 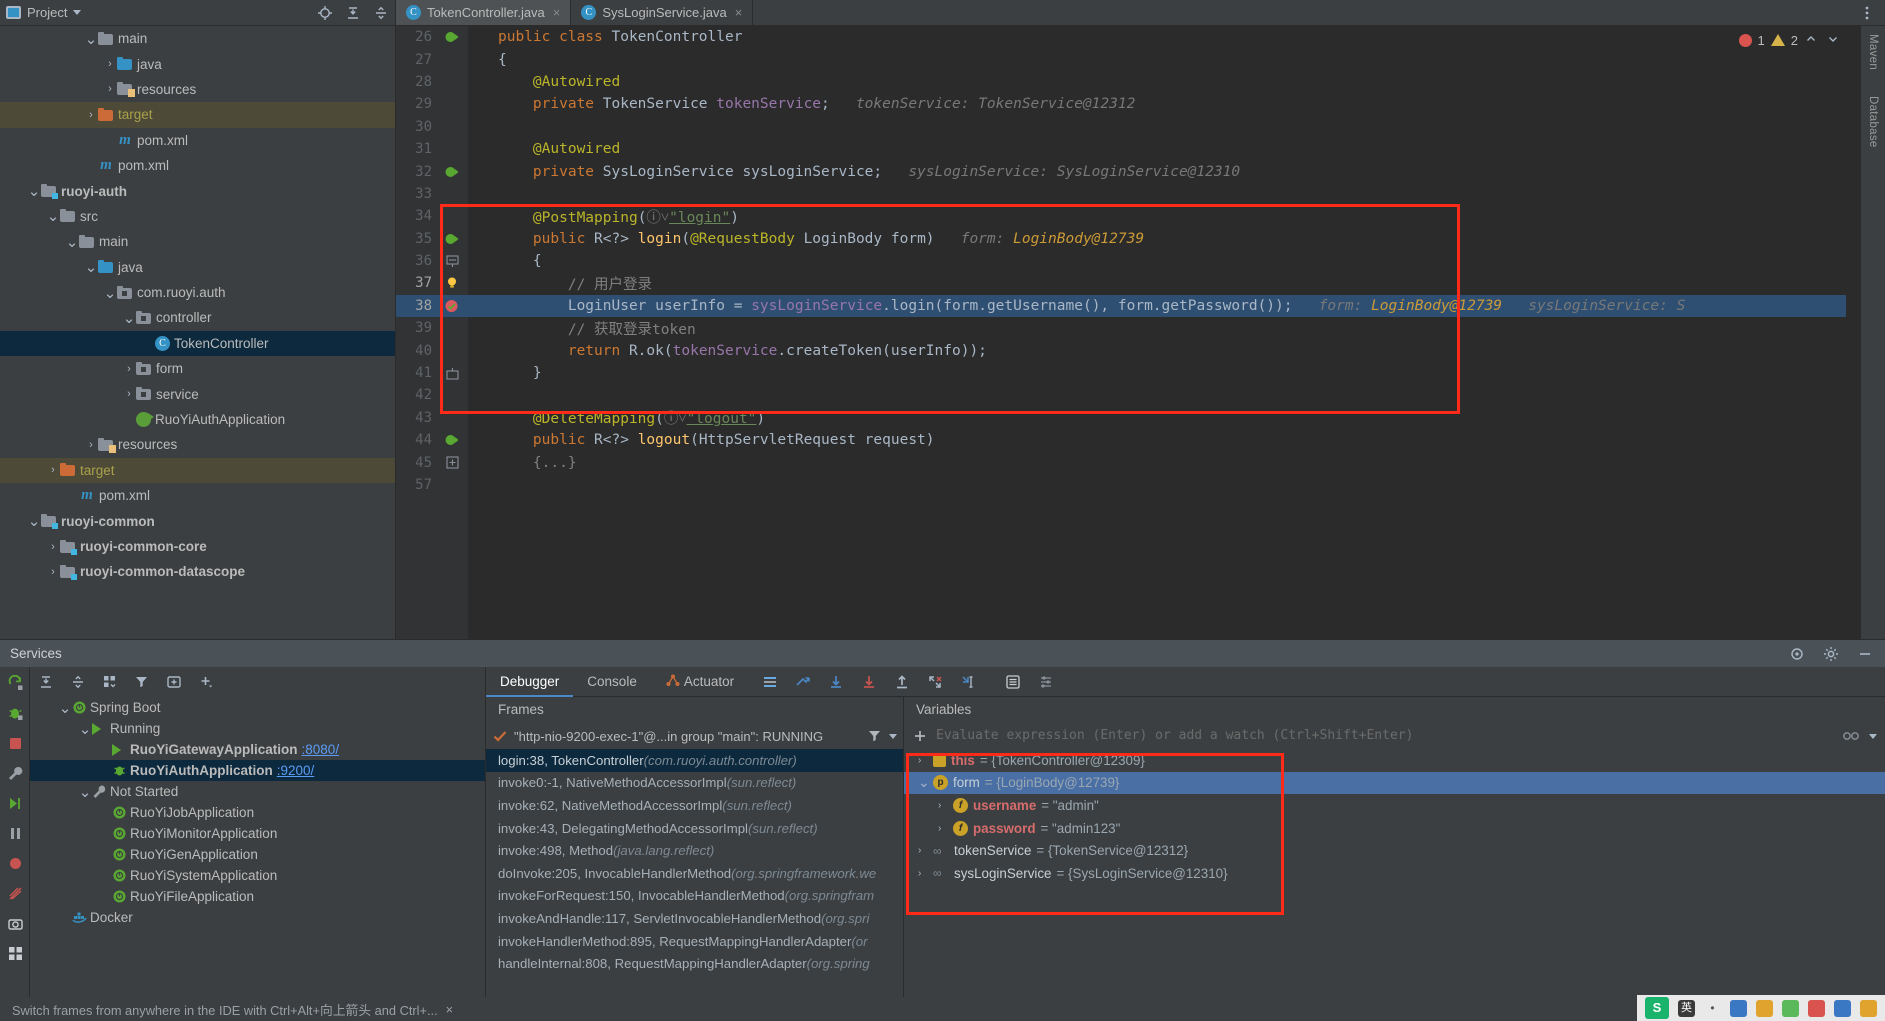 I want to click on tree-item-ruoyi-common: ⌄ ruoyi-common, so click(x=197, y=520).